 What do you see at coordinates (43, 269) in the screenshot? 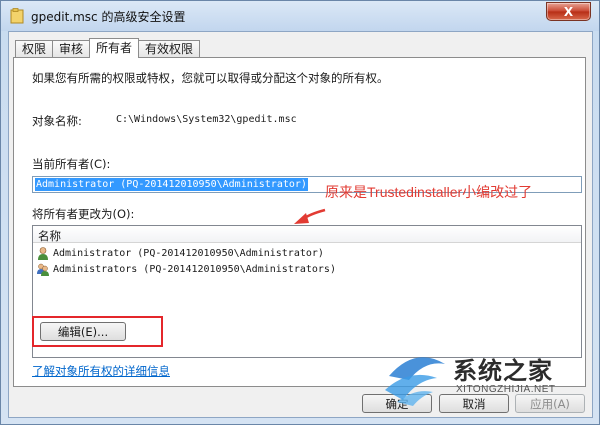
I see `group-icon` at bounding box center [43, 269].